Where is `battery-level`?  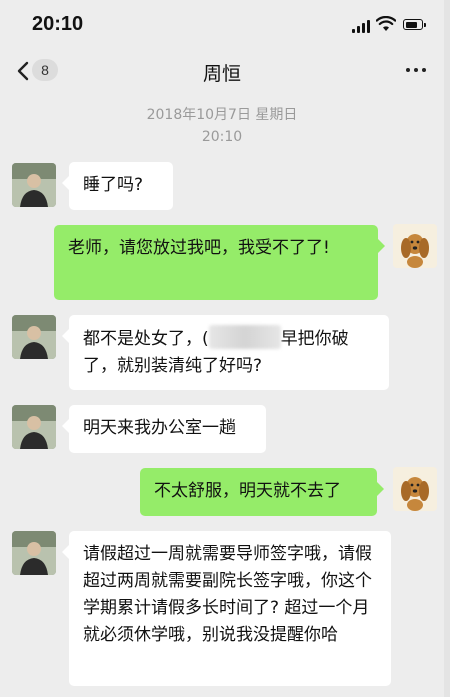
battery-level is located at coordinates (411, 24).